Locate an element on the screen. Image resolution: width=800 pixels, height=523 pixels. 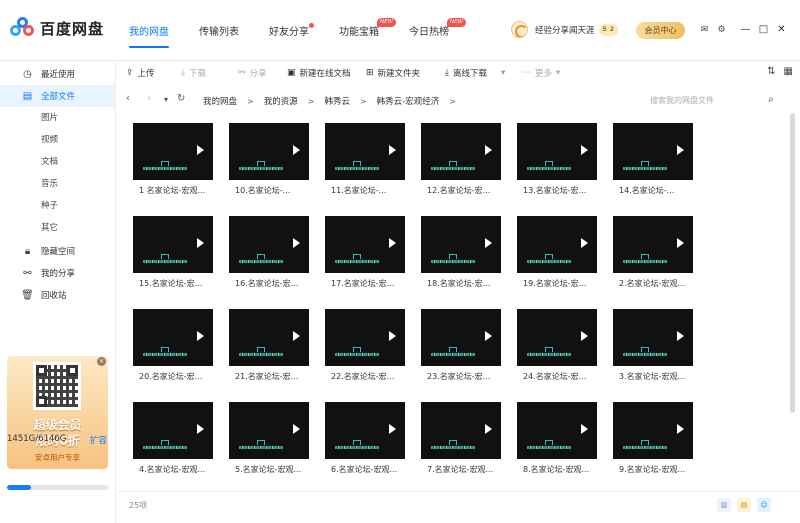
new-online-doc-button: ▣ 新建在线文档 is located at coordinates (319, 73).